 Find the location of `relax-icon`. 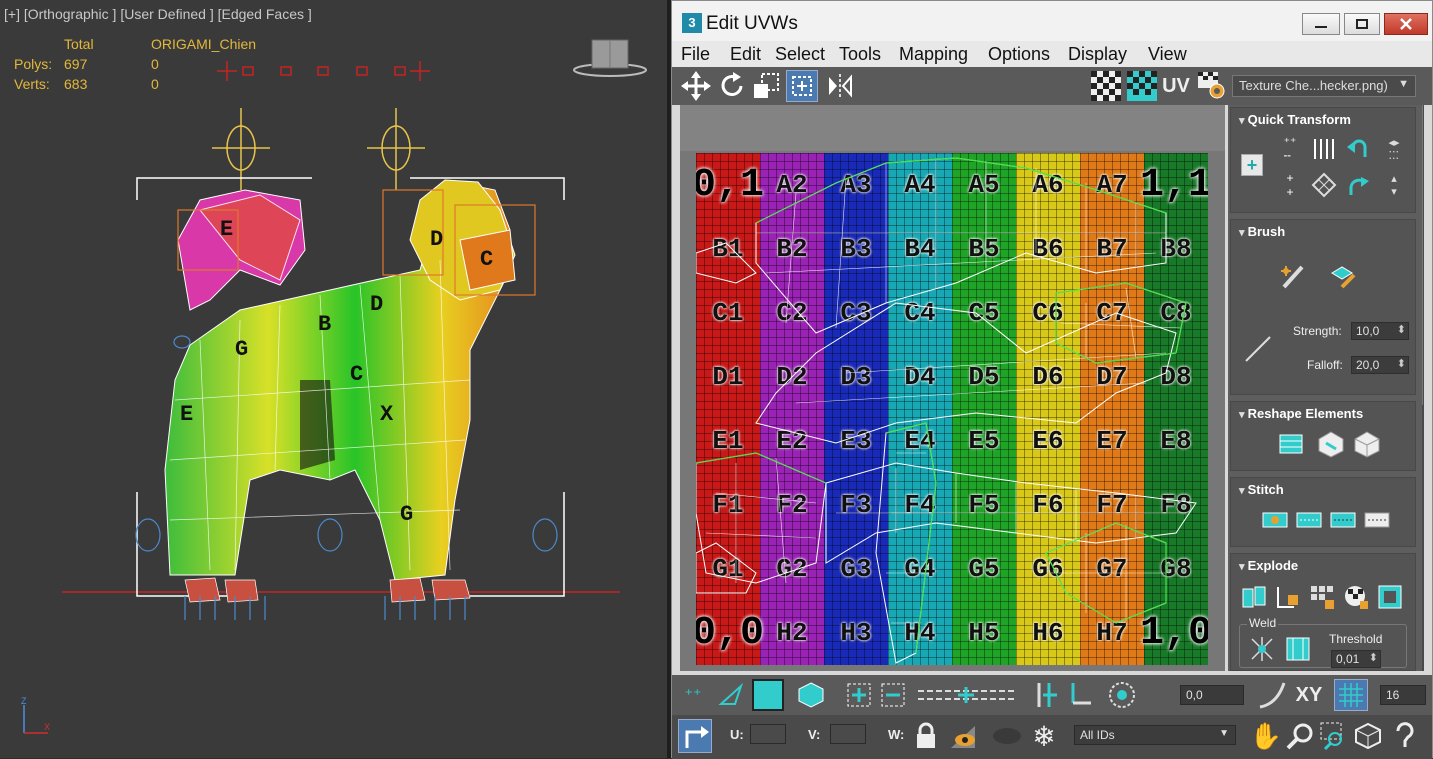

relax-icon is located at coordinates (1331, 444).